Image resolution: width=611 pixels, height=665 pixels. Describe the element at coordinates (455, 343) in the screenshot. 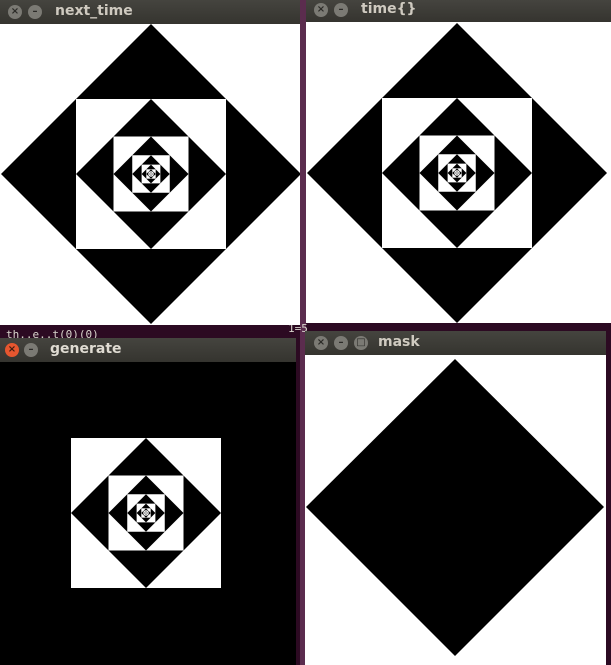

I see `titlebar-mask: × – □ mask` at that location.